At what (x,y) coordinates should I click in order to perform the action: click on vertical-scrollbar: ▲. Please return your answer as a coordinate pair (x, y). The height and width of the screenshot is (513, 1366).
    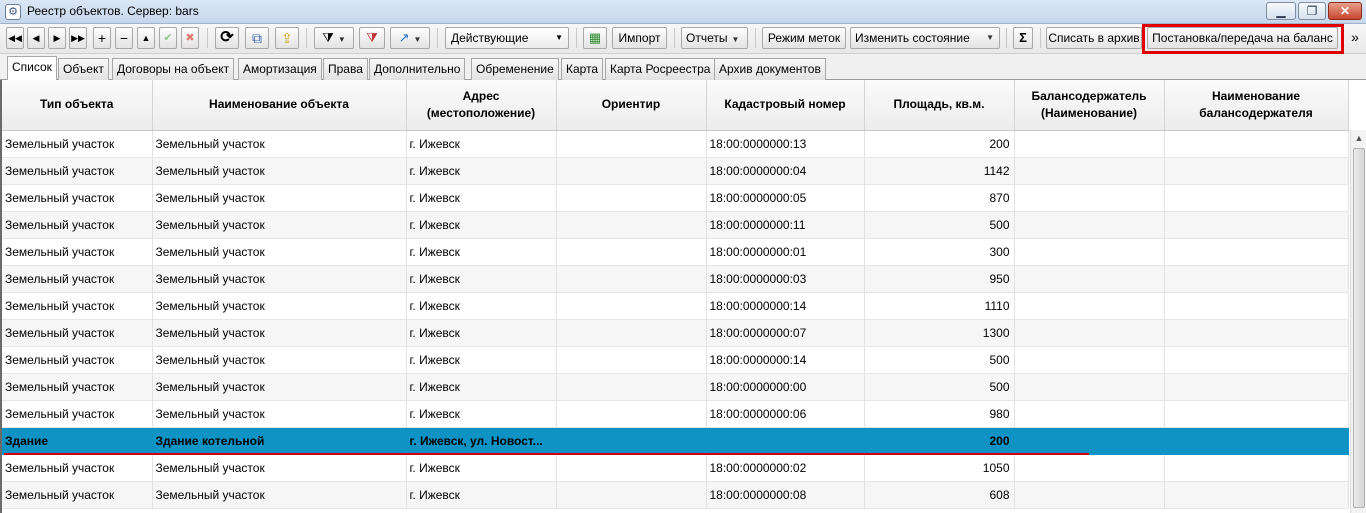
    Looking at the image, I should click on (1358, 321).